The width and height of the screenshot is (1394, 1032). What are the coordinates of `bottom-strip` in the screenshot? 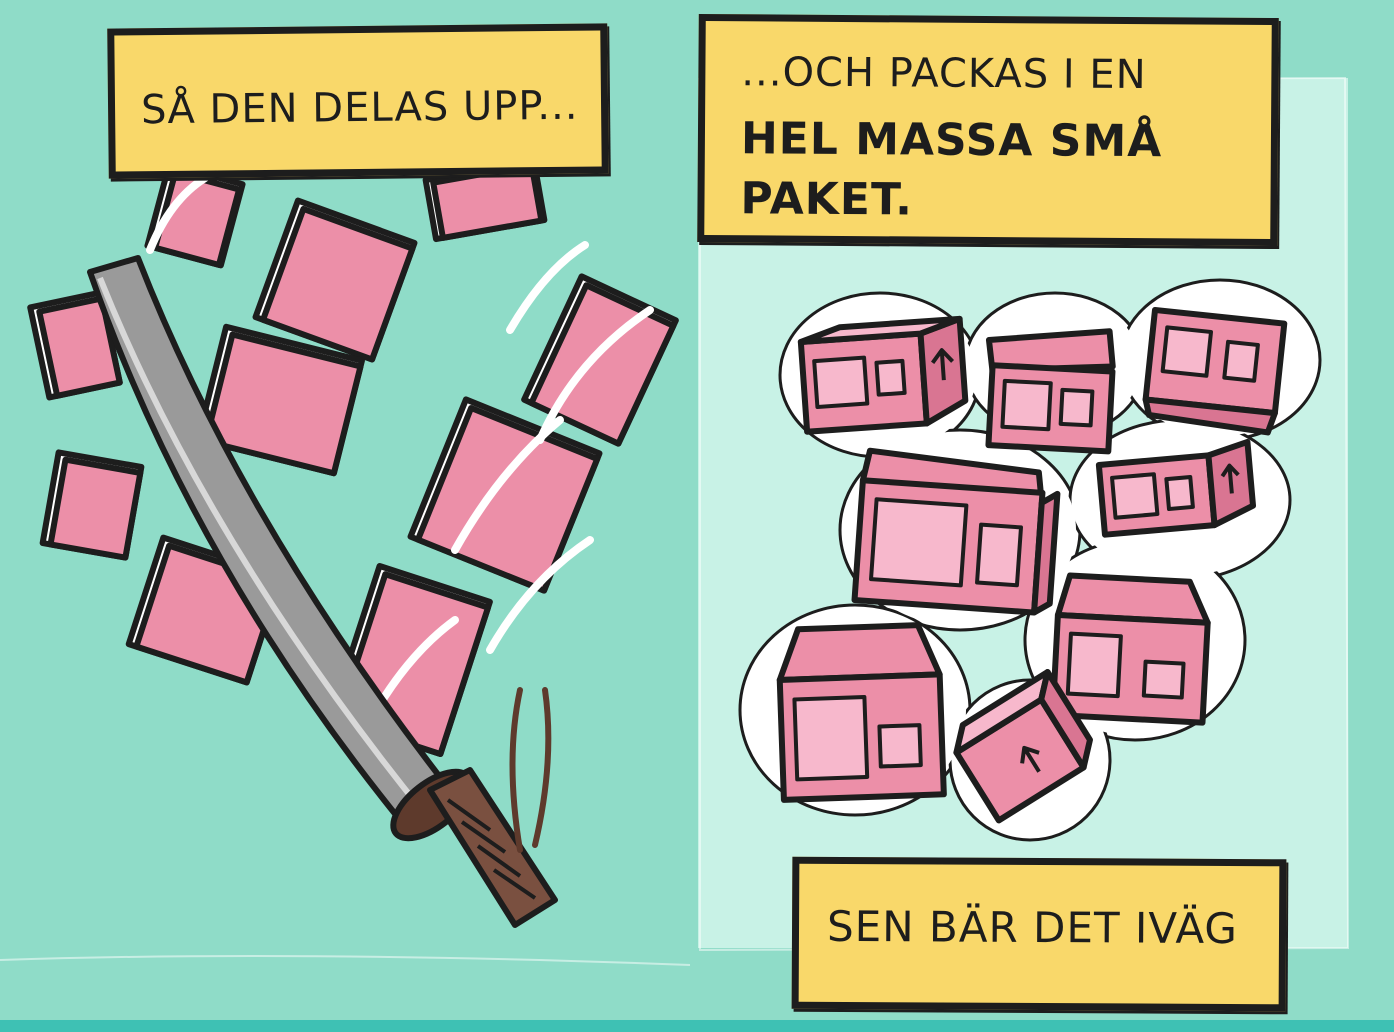 It's located at (697, 1026).